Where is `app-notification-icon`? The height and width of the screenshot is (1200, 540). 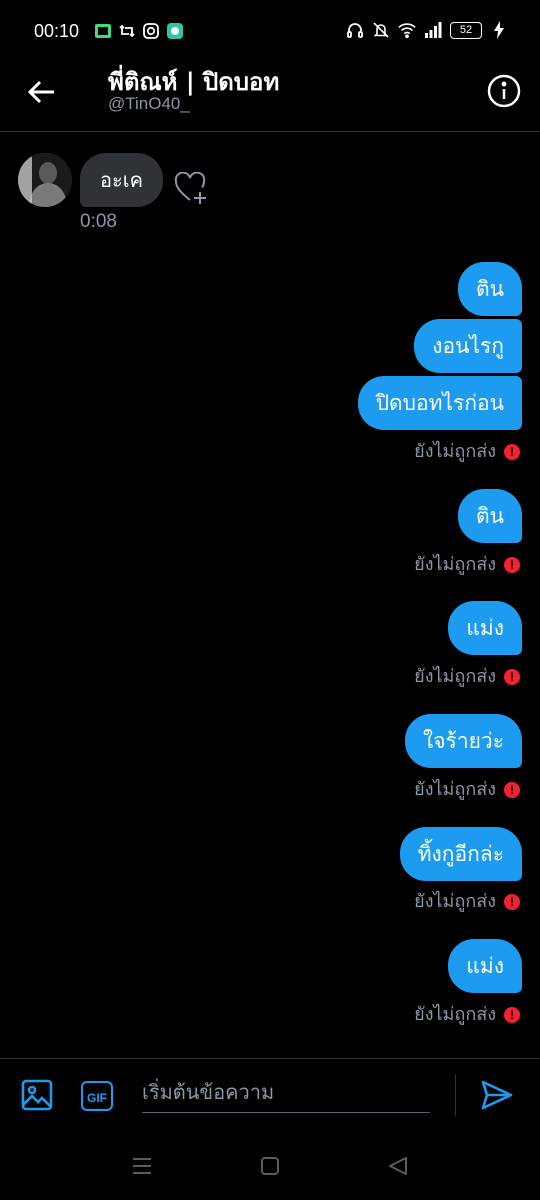 app-notification-icon is located at coordinates (103, 31).